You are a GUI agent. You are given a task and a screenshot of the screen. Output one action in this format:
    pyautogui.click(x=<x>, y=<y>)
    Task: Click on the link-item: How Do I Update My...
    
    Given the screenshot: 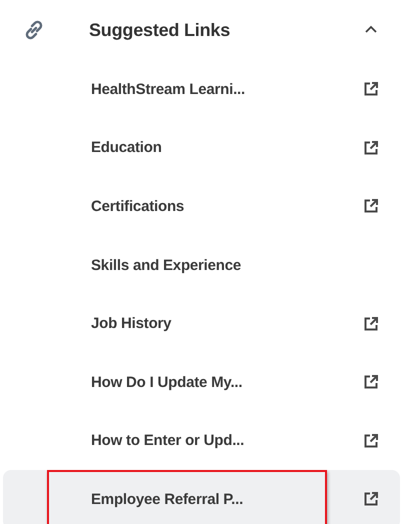 What is the action you would take?
    pyautogui.click(x=201, y=382)
    